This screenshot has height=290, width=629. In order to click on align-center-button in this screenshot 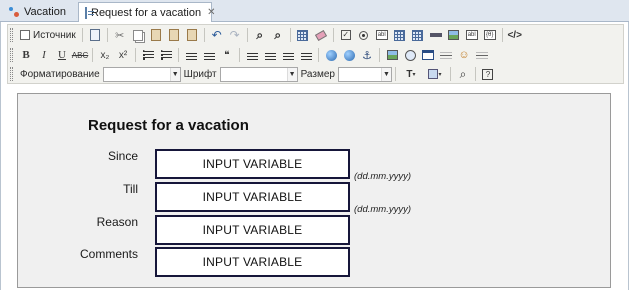, I will do `click(270, 55)`.